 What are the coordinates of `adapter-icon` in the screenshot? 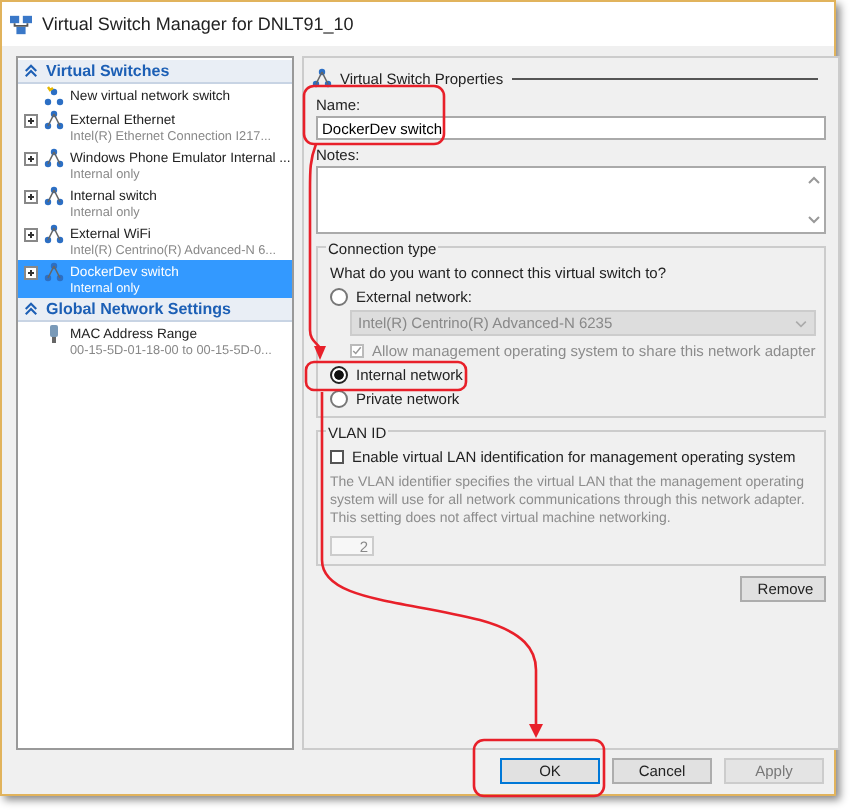 It's located at (54, 334).